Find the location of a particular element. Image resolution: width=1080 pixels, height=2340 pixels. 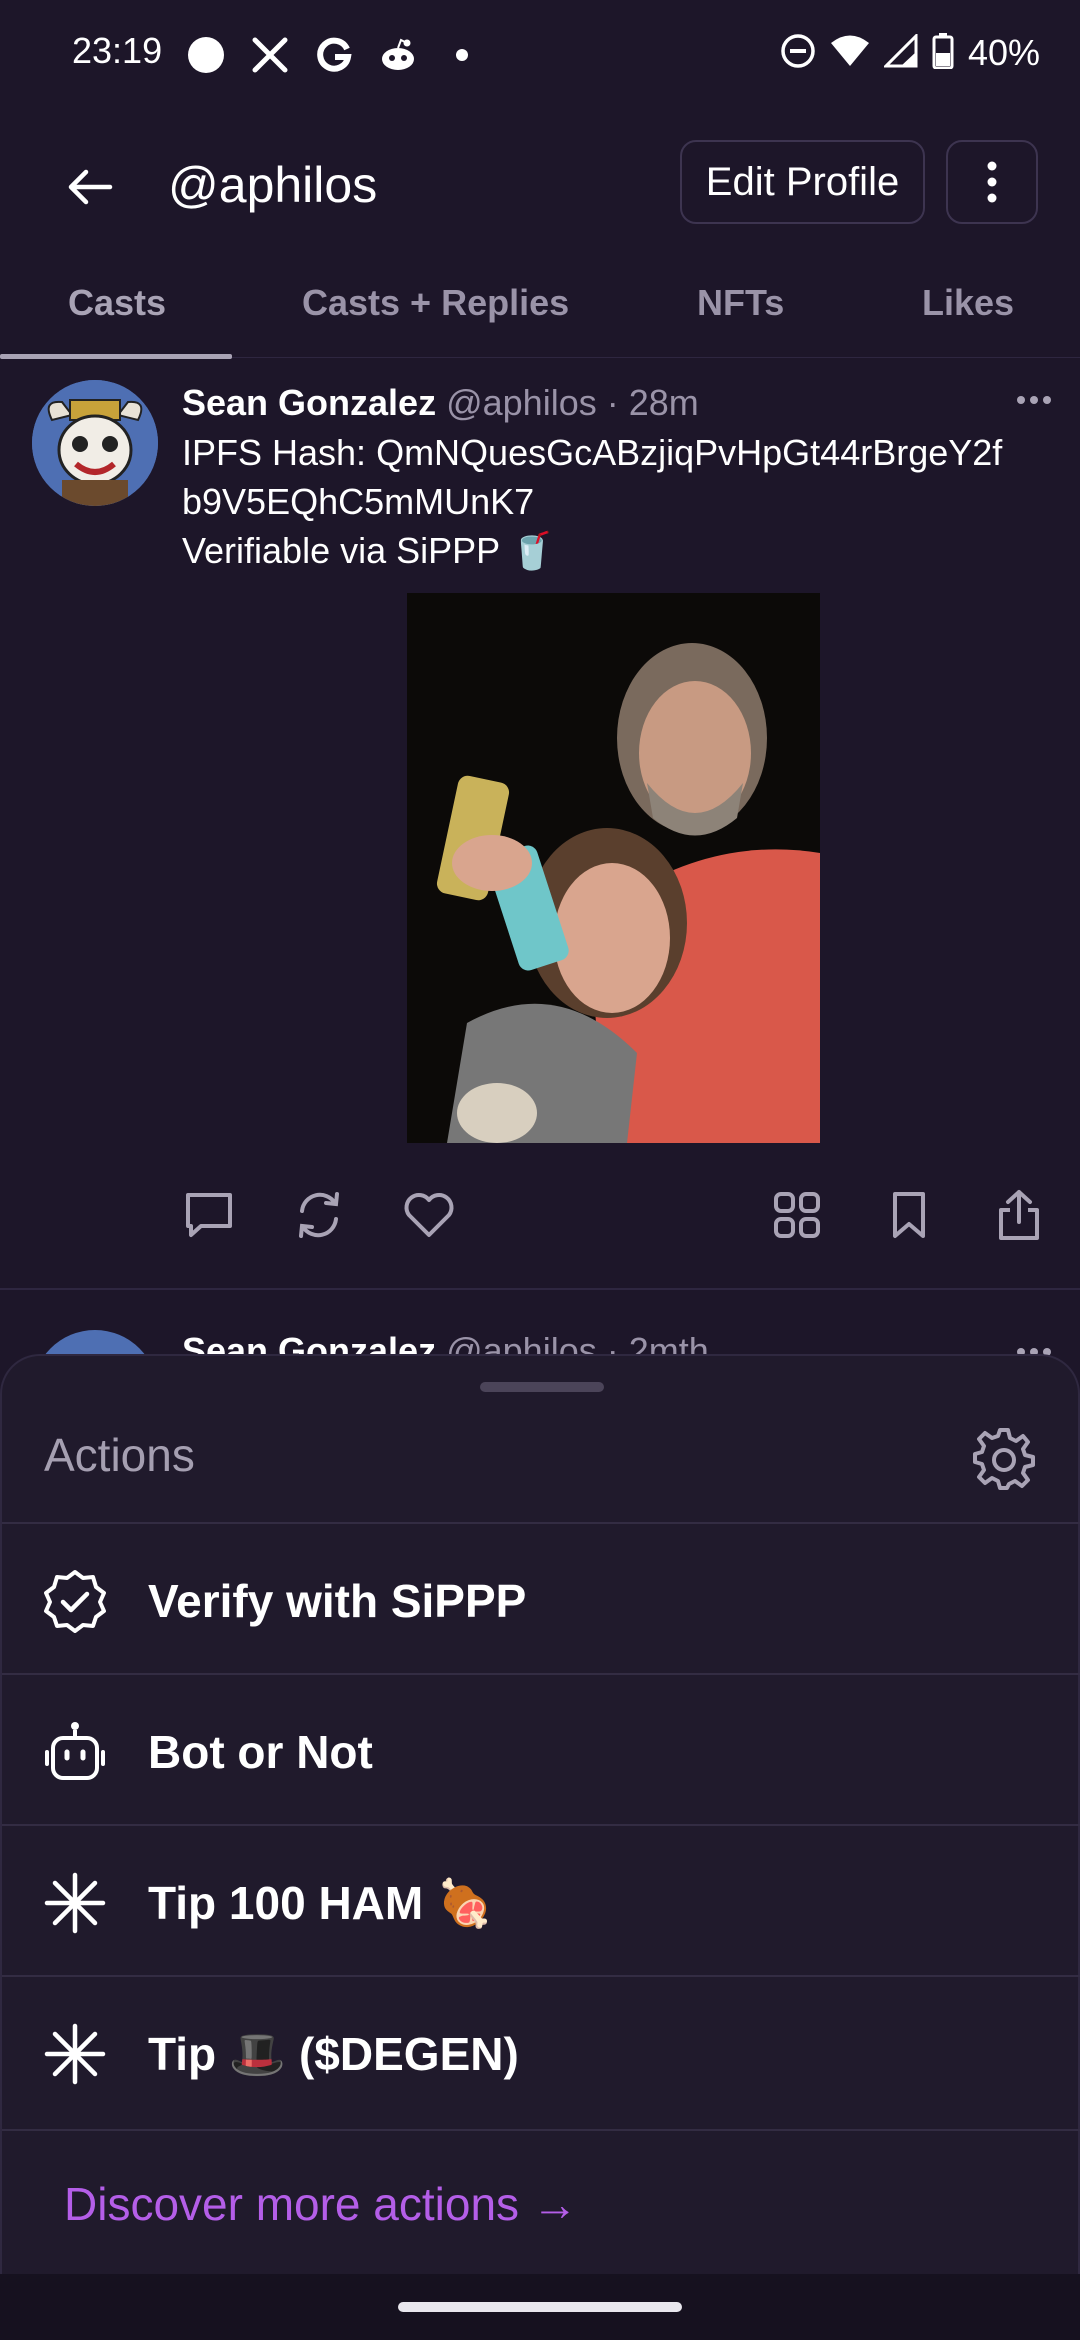

active-tab-indicator is located at coordinates (116, 356).